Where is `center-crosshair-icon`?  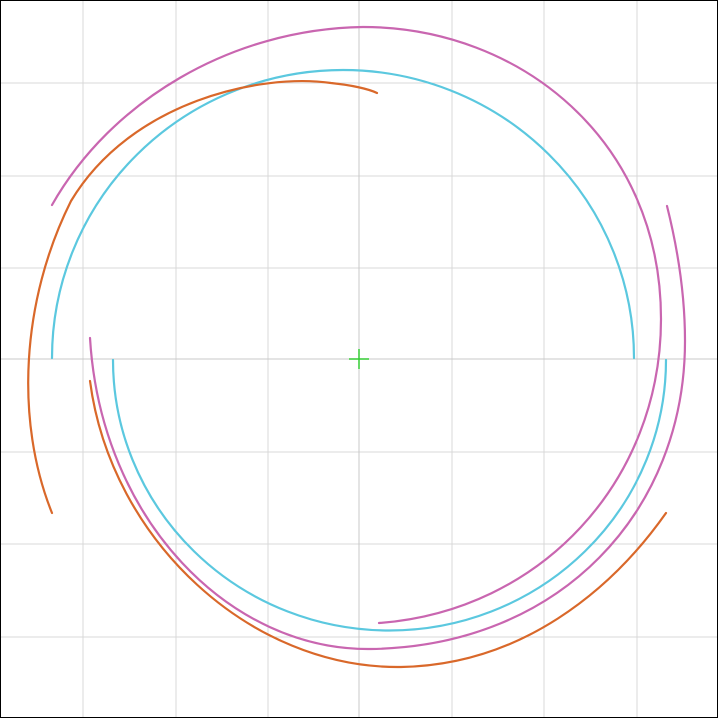
center-crosshair-icon is located at coordinates (359, 359).